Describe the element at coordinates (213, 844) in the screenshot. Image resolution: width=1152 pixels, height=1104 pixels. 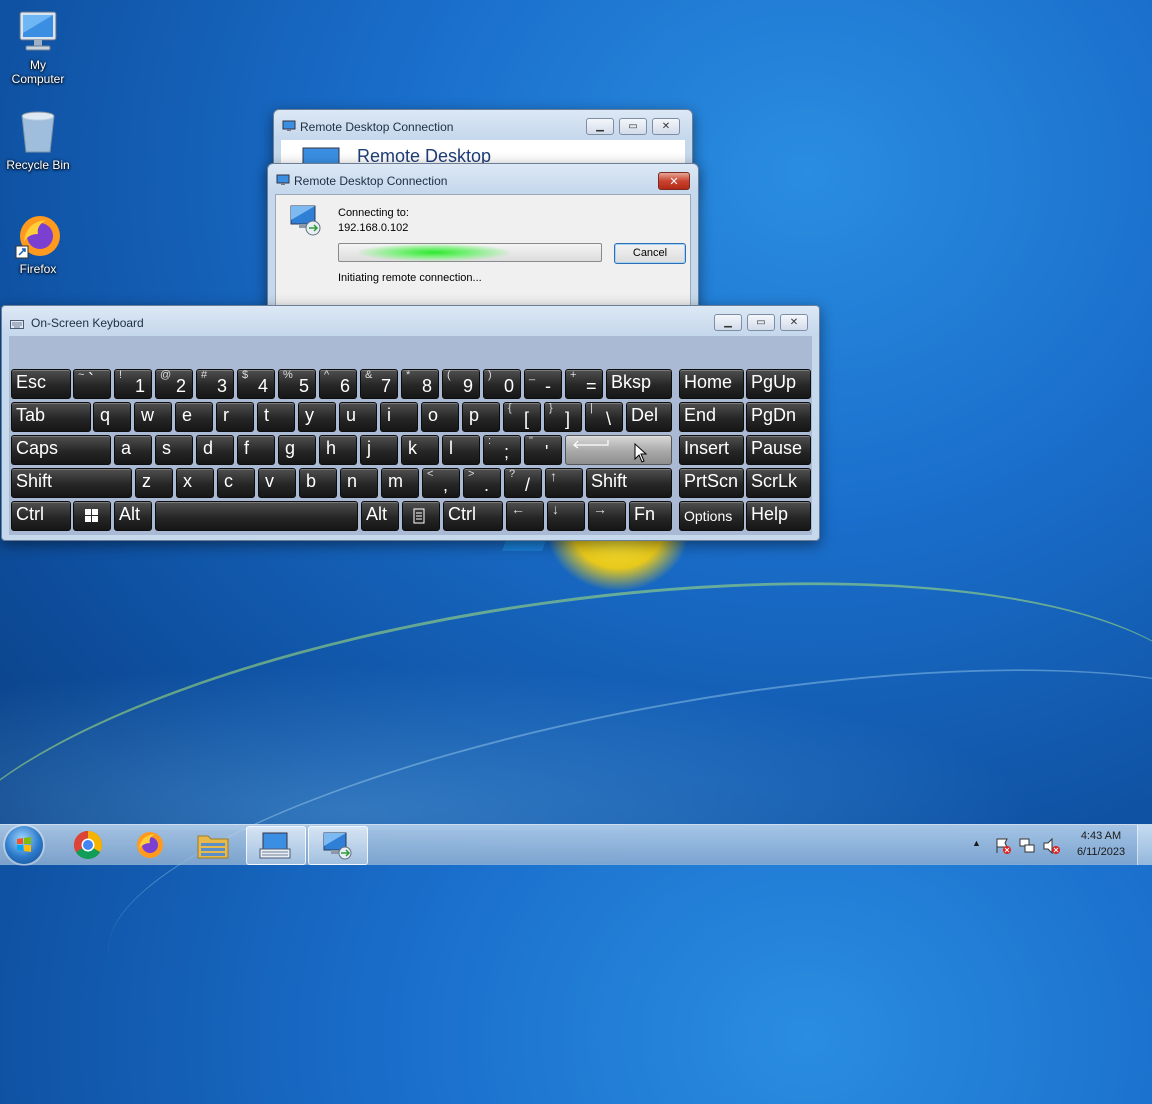
I see `taskbar-file-explorer` at that location.